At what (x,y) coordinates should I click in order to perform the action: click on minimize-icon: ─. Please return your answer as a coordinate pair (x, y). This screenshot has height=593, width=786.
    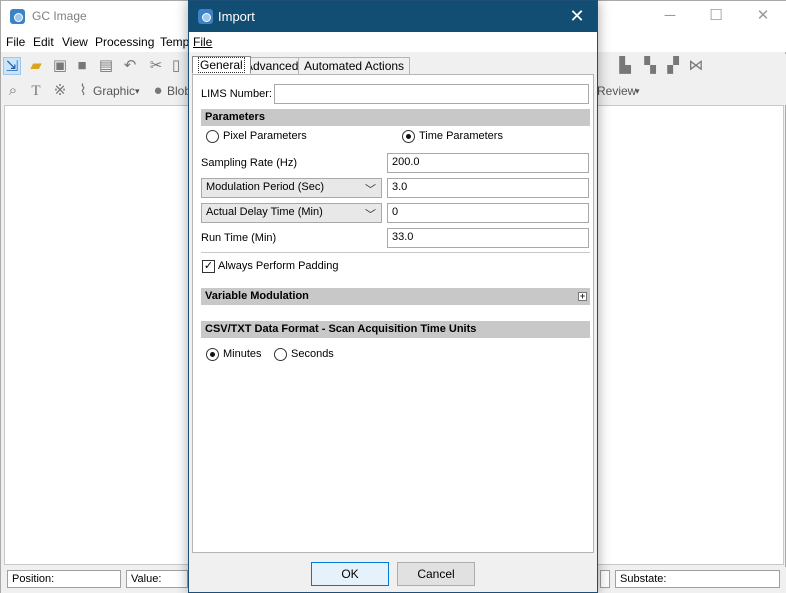
    Looking at the image, I should click on (670, 16).